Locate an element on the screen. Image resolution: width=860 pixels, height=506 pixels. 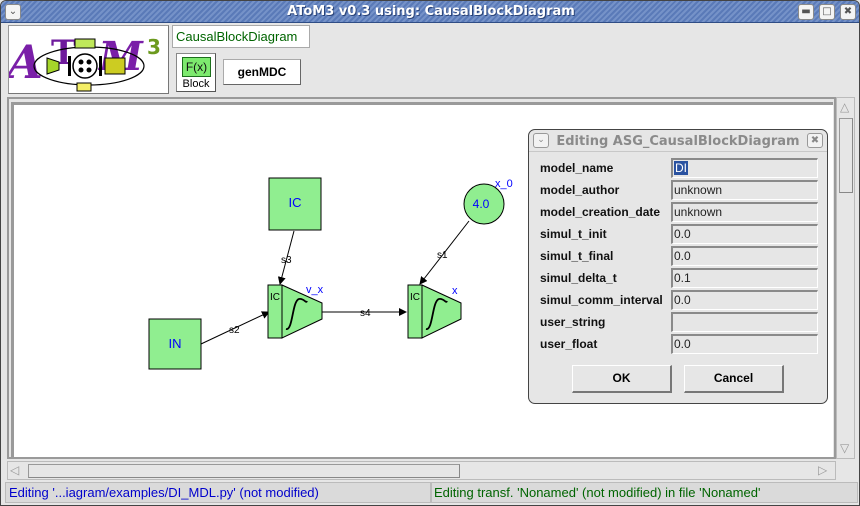
field-label: model_author is located at coordinates (580, 190).